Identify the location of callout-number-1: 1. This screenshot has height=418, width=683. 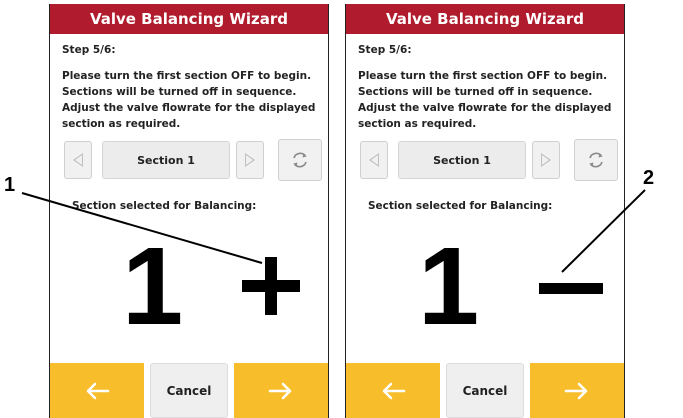
(10, 185).